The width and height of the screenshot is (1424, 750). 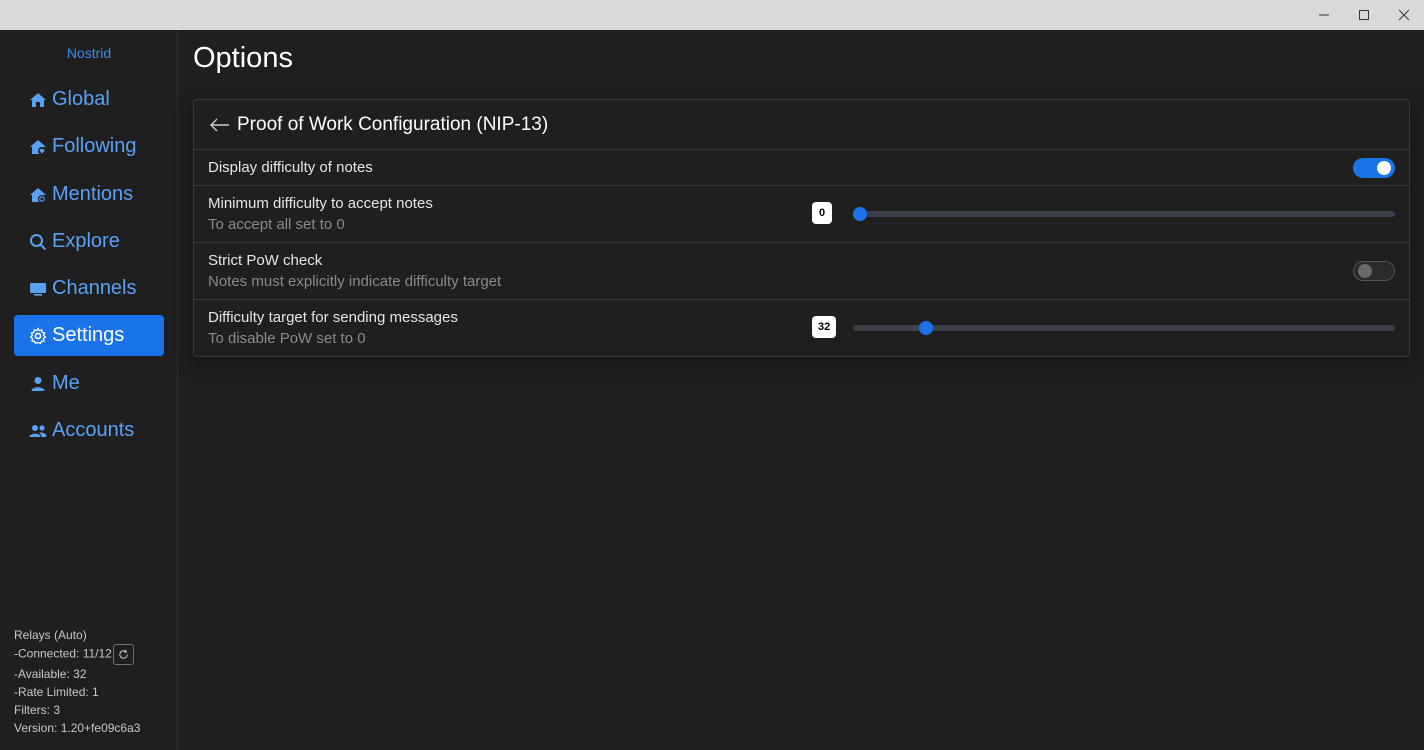 I want to click on setting-row-display-difficulty: Display difficulty of notes, so click(x=801, y=168).